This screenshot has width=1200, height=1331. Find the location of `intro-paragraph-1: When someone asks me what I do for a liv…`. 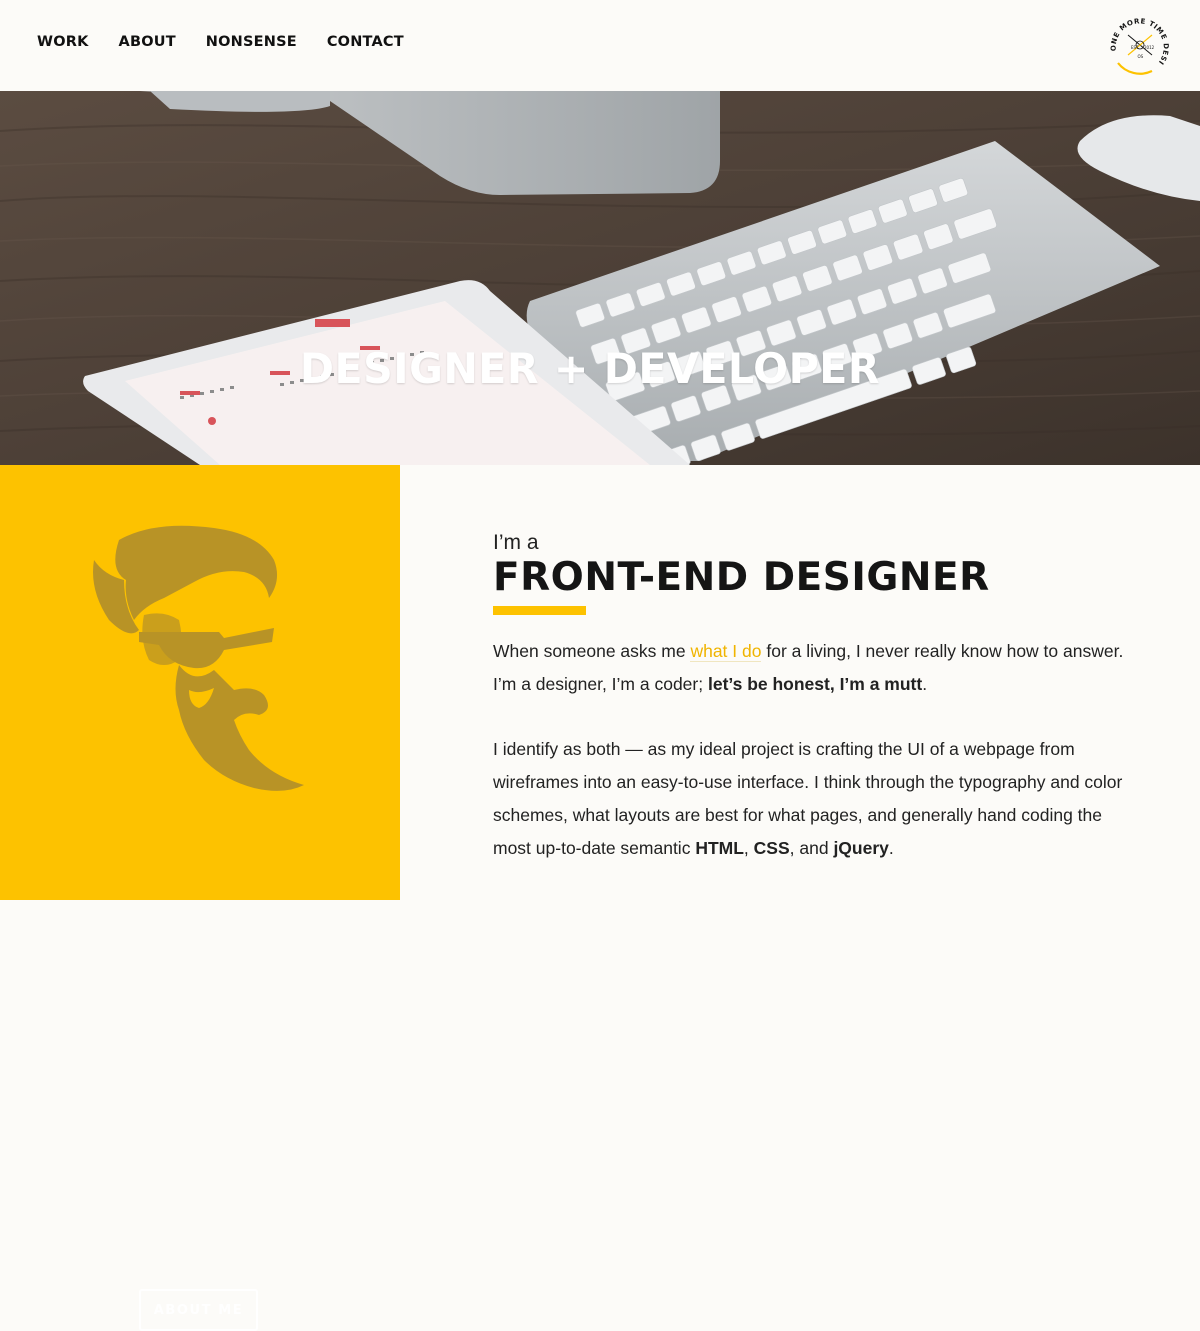

intro-paragraph-1: When someone asks me what I do for a liv… is located at coordinates (813, 668).